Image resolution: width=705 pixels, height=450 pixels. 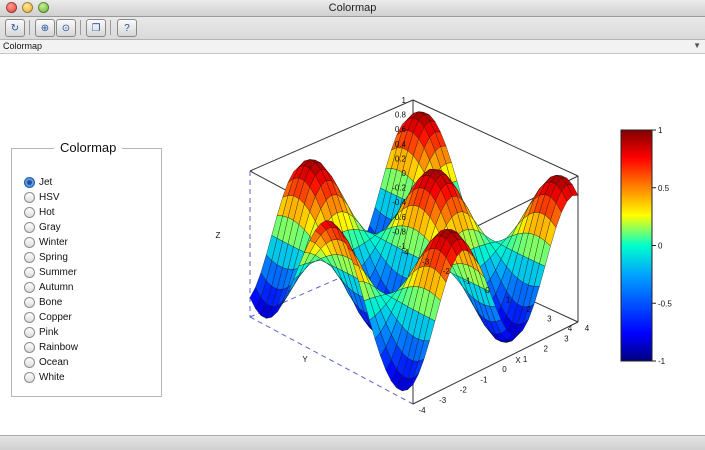 What do you see at coordinates (546, 349) in the screenshot?
I see `x-tick-label: 2` at bounding box center [546, 349].